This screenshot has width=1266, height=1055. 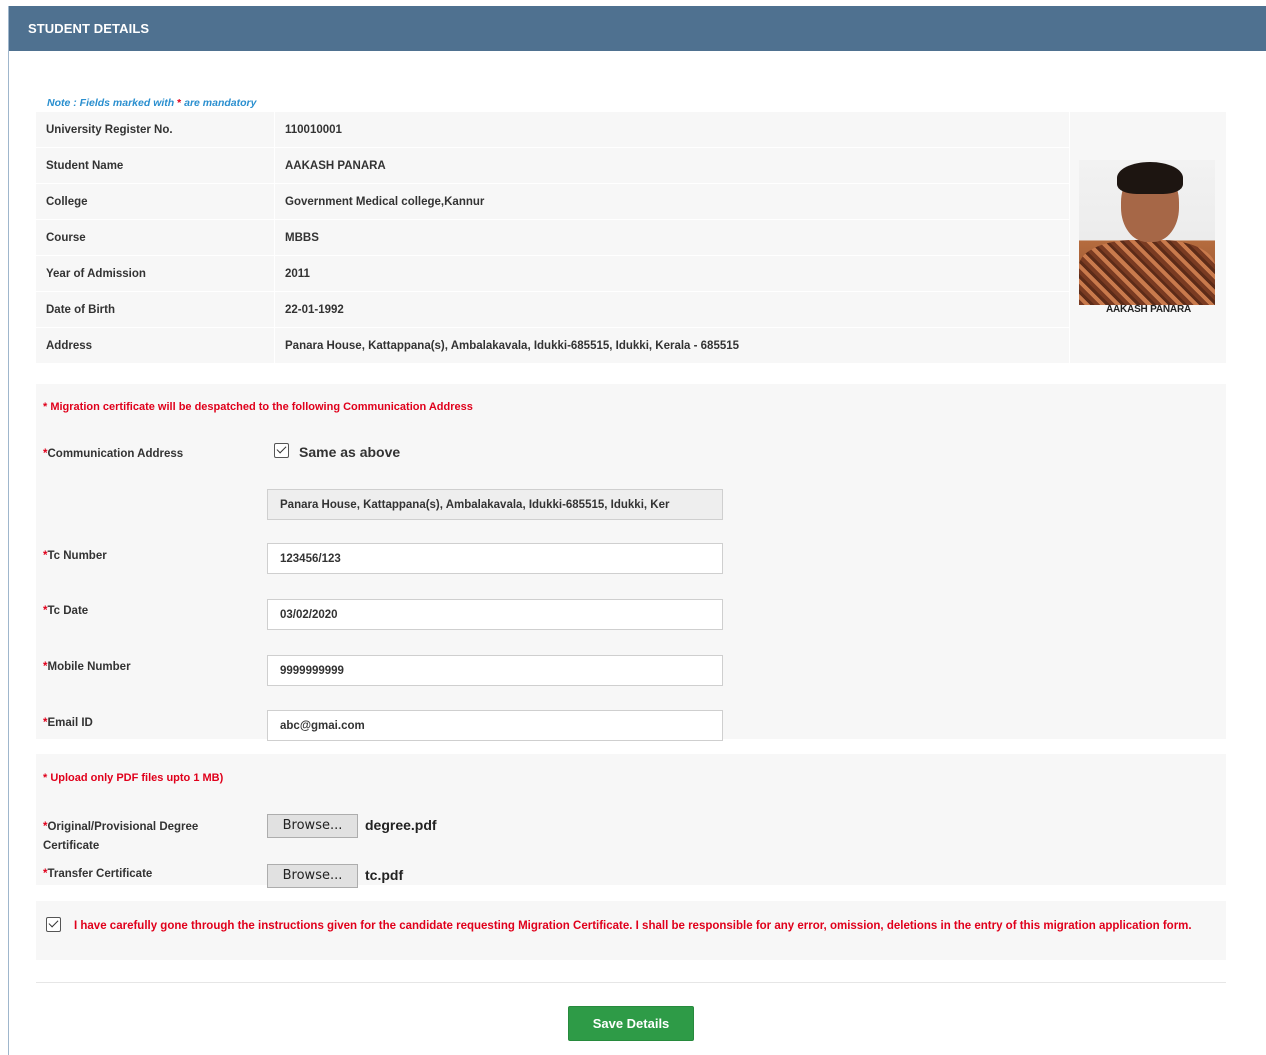 What do you see at coordinates (401, 825) in the screenshot?
I see `degree-file-name: degree.pdf` at bounding box center [401, 825].